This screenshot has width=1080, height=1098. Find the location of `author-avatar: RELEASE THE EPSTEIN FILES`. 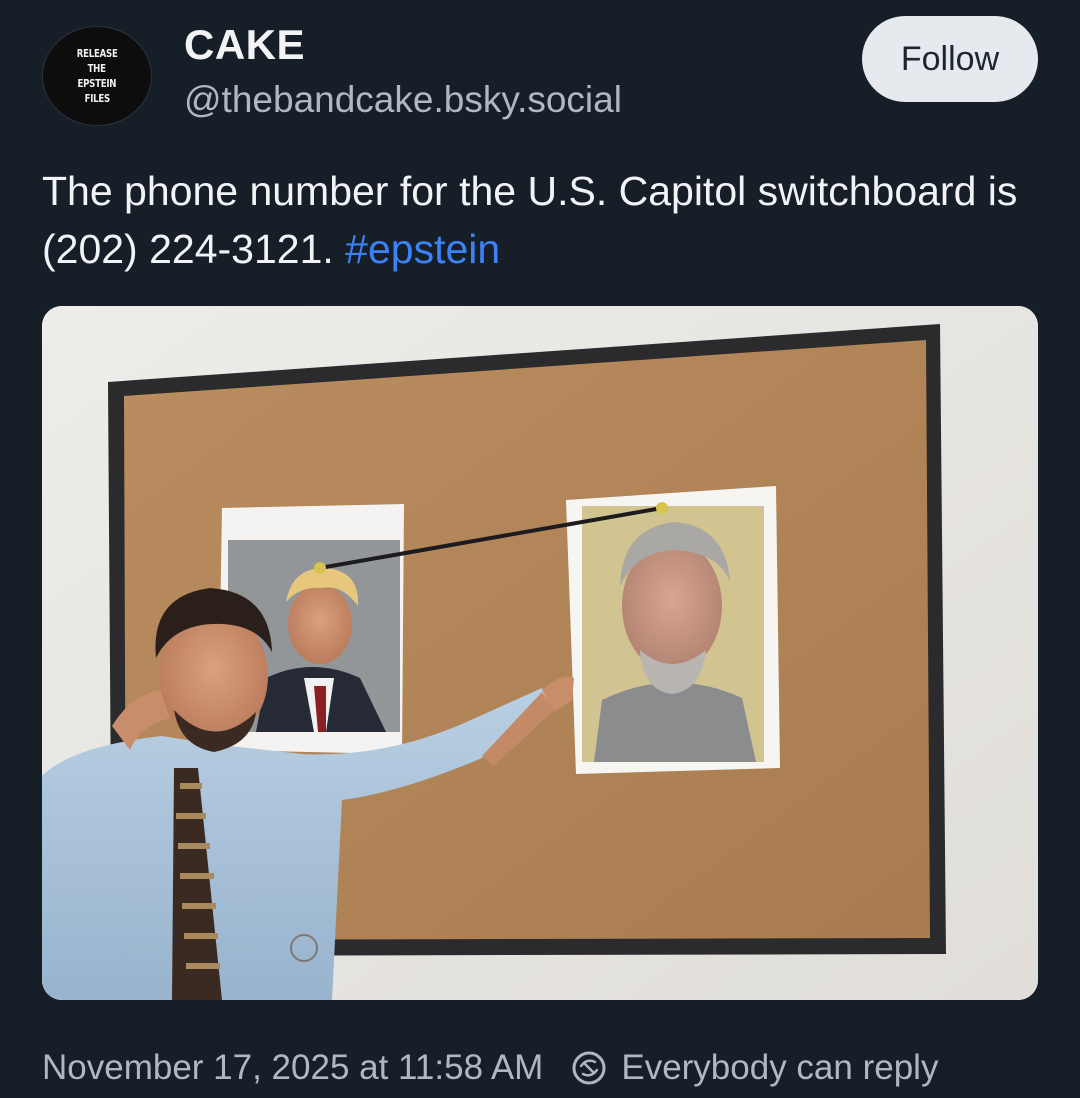

author-avatar: RELEASE THE EPSTEIN FILES is located at coordinates (97, 76).